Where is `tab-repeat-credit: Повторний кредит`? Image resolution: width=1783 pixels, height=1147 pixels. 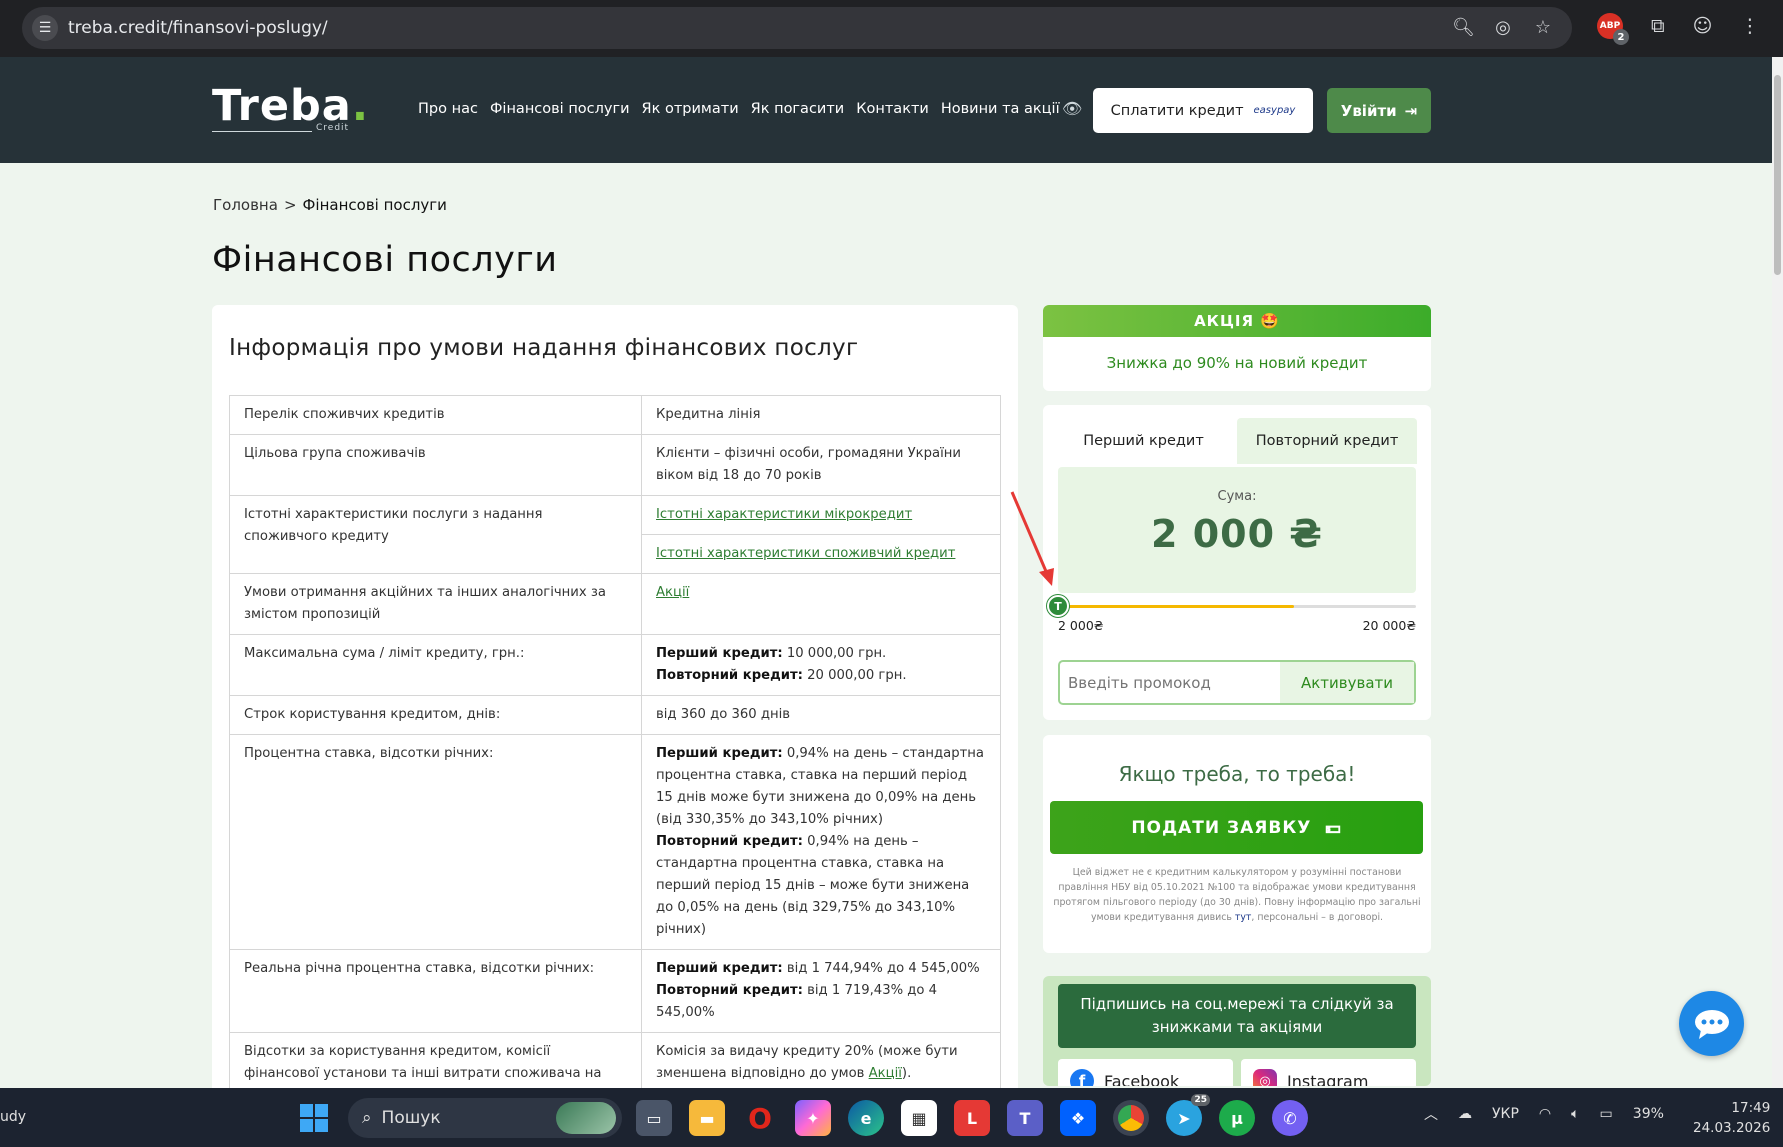 tab-repeat-credit: Повторний кредит is located at coordinates (1327, 441).